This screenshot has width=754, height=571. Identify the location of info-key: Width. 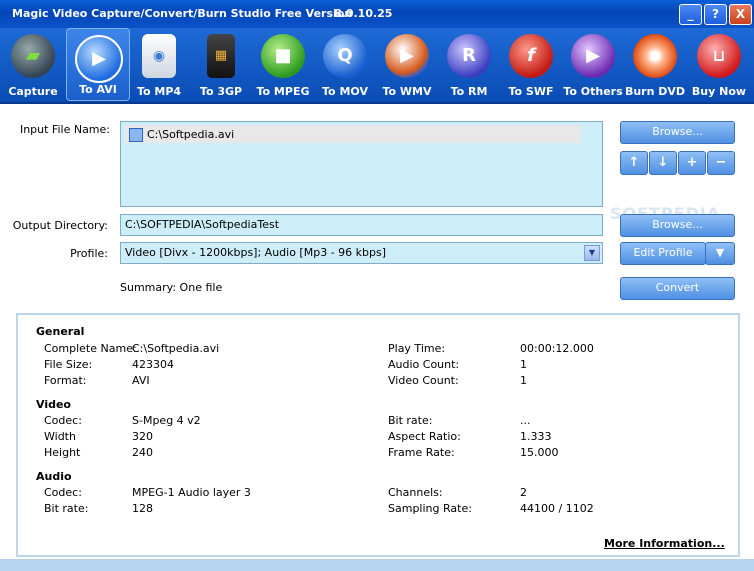
(60, 436).